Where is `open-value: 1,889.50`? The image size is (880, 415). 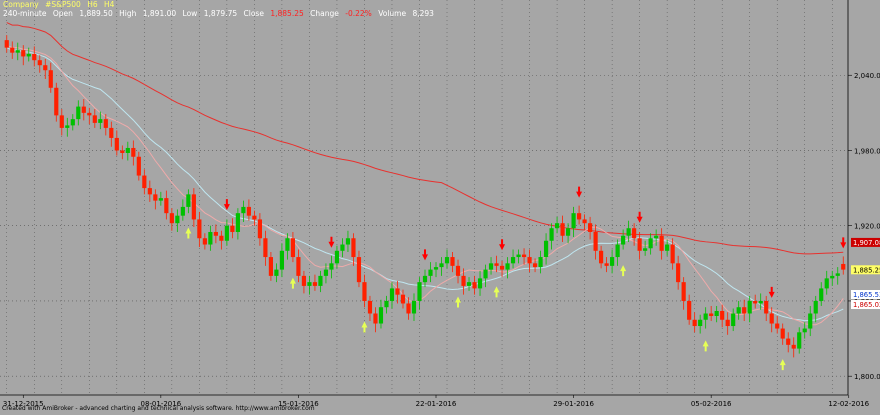 open-value: 1,889.50 is located at coordinates (96, 13).